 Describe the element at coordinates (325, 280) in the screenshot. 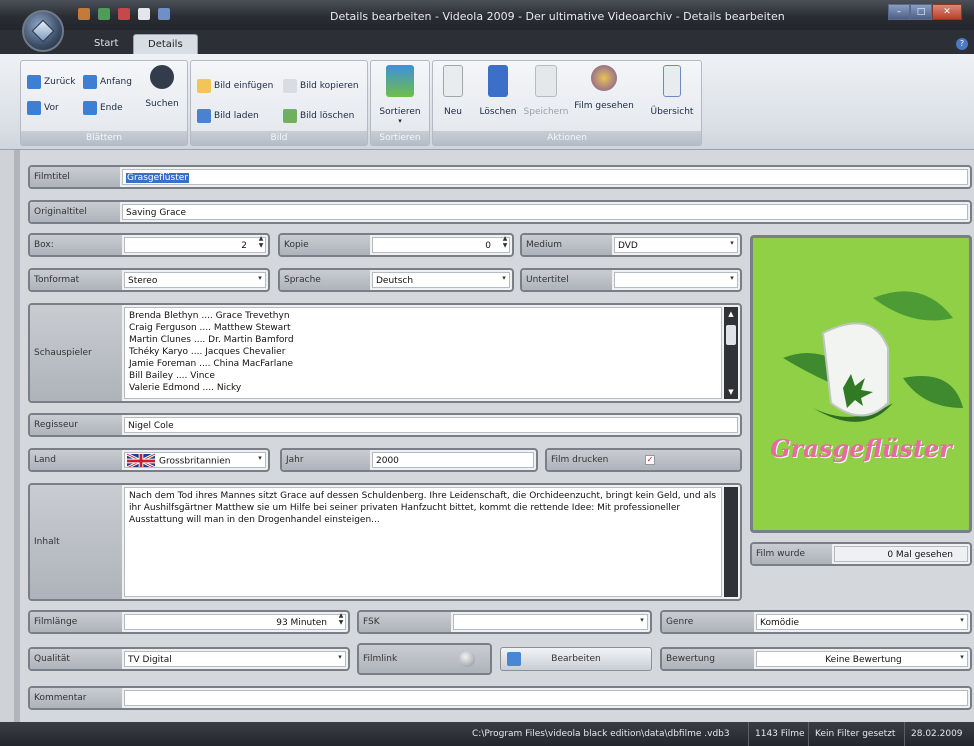

I see `sprache-label: Sprache` at that location.